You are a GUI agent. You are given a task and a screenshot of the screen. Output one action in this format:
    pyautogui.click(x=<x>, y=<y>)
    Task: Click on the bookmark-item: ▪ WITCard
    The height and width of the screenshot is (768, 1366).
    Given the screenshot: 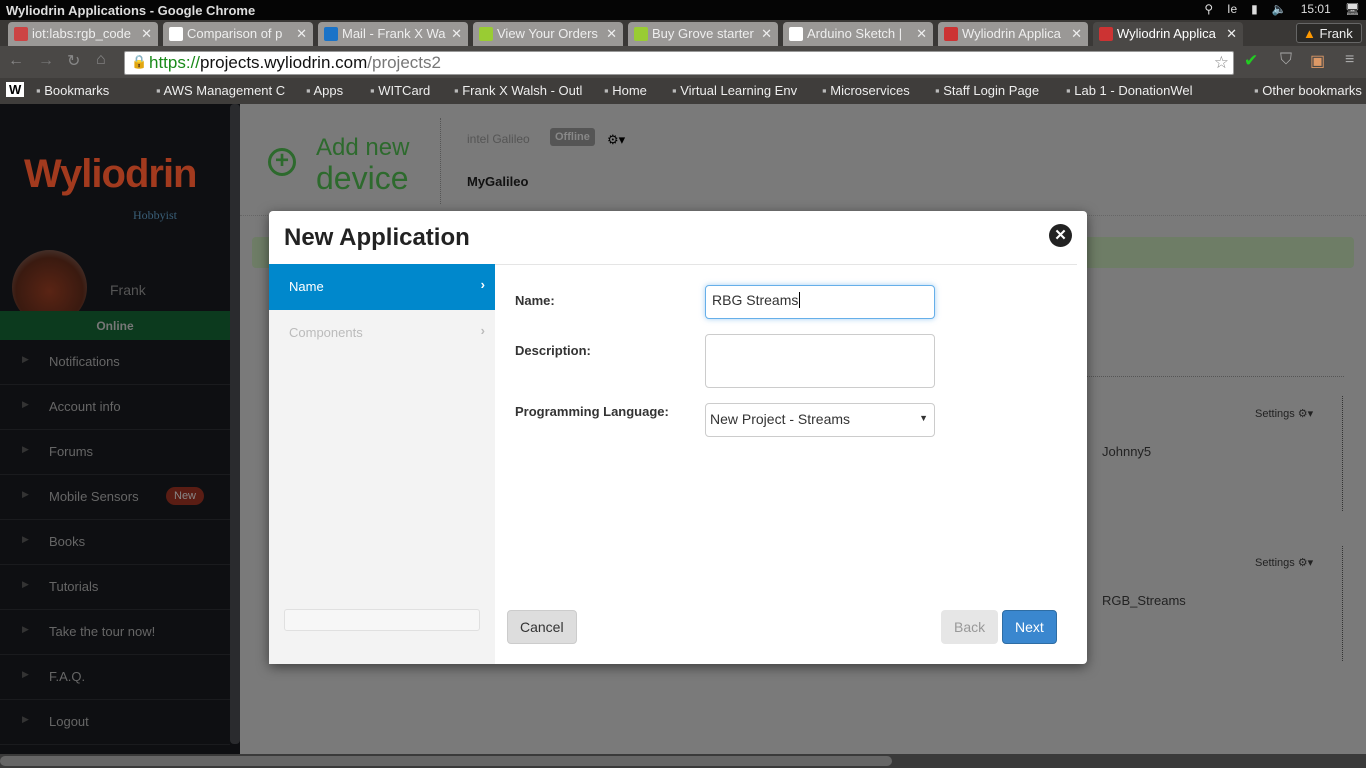 What is the action you would take?
    pyautogui.click(x=400, y=90)
    